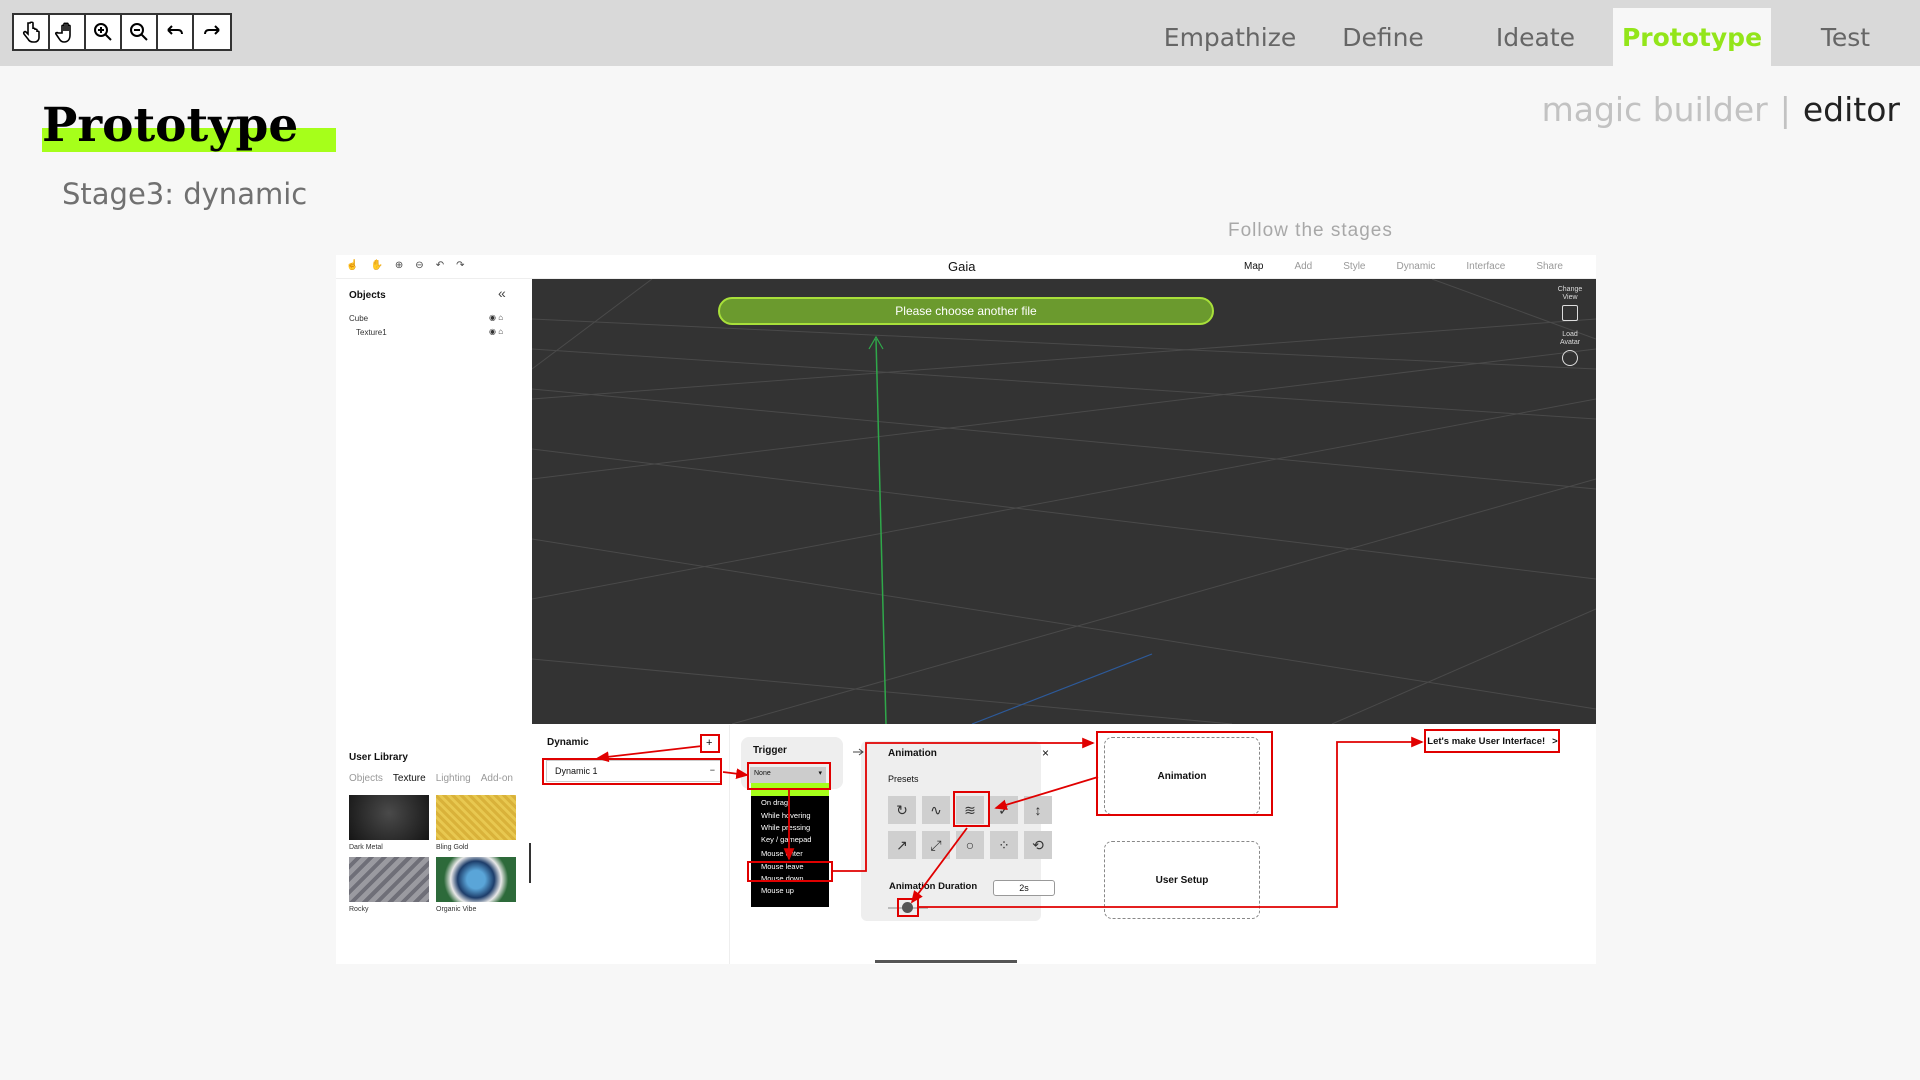  I want to click on vertical-icon: ↕, so click(1038, 810).